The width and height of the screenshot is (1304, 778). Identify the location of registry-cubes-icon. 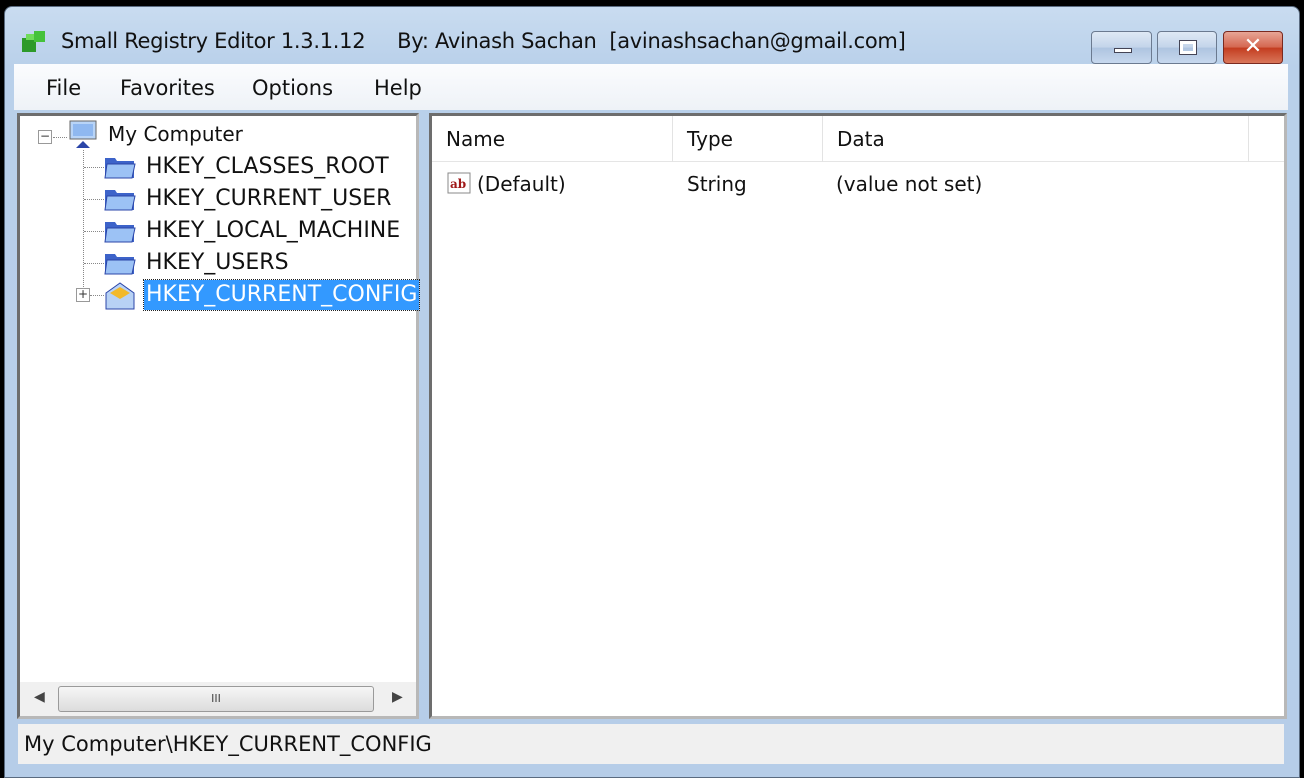
(33, 41).